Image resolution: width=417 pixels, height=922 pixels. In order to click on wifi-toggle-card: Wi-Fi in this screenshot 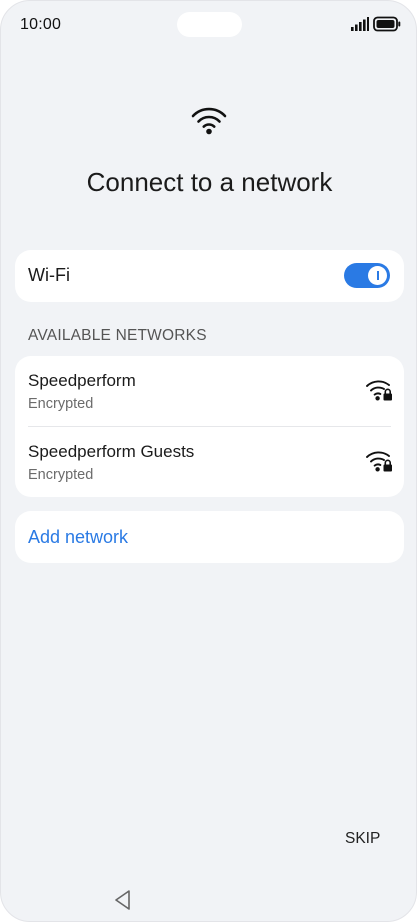, I will do `click(209, 276)`.